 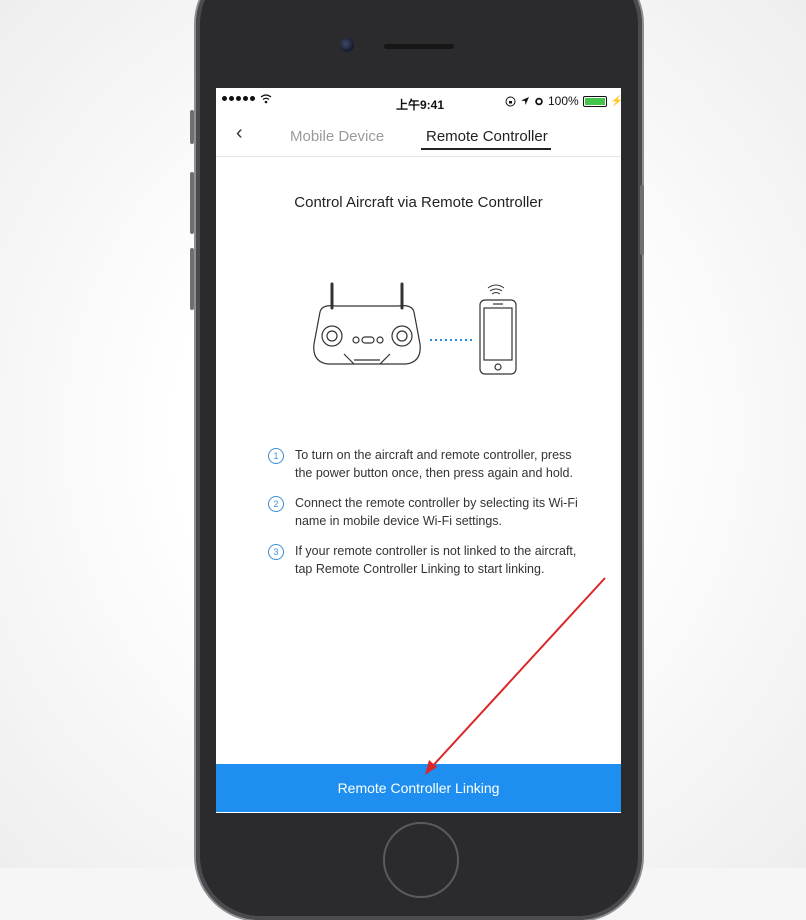 What do you see at coordinates (239, 133) in the screenshot?
I see `chevron-left-icon: ‹` at bounding box center [239, 133].